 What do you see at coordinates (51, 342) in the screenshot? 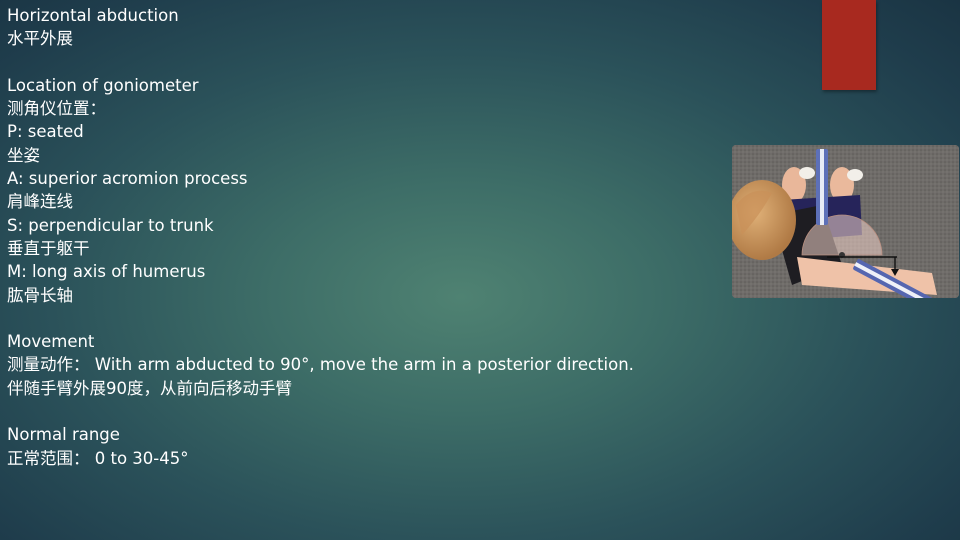
I see `movement-heading: Movement` at bounding box center [51, 342].